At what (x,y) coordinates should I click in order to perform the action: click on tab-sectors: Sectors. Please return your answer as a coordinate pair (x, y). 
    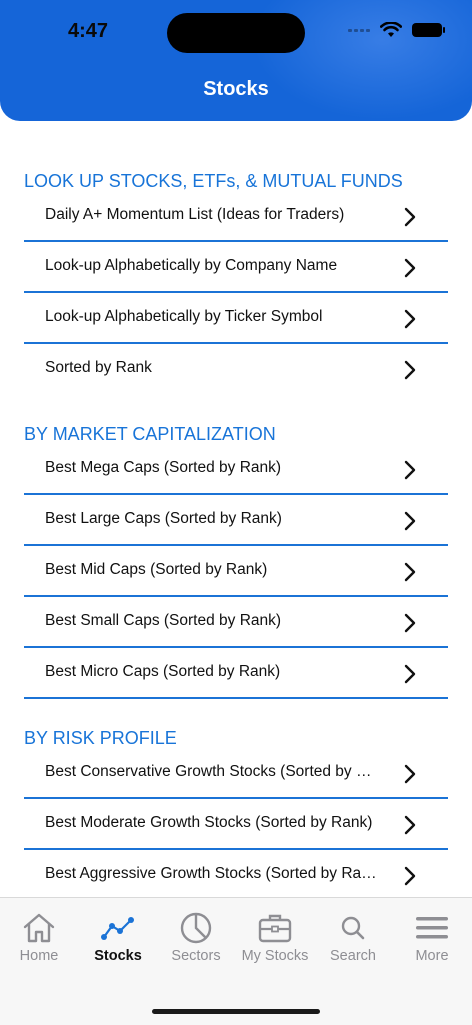
    Looking at the image, I should click on (196, 938).